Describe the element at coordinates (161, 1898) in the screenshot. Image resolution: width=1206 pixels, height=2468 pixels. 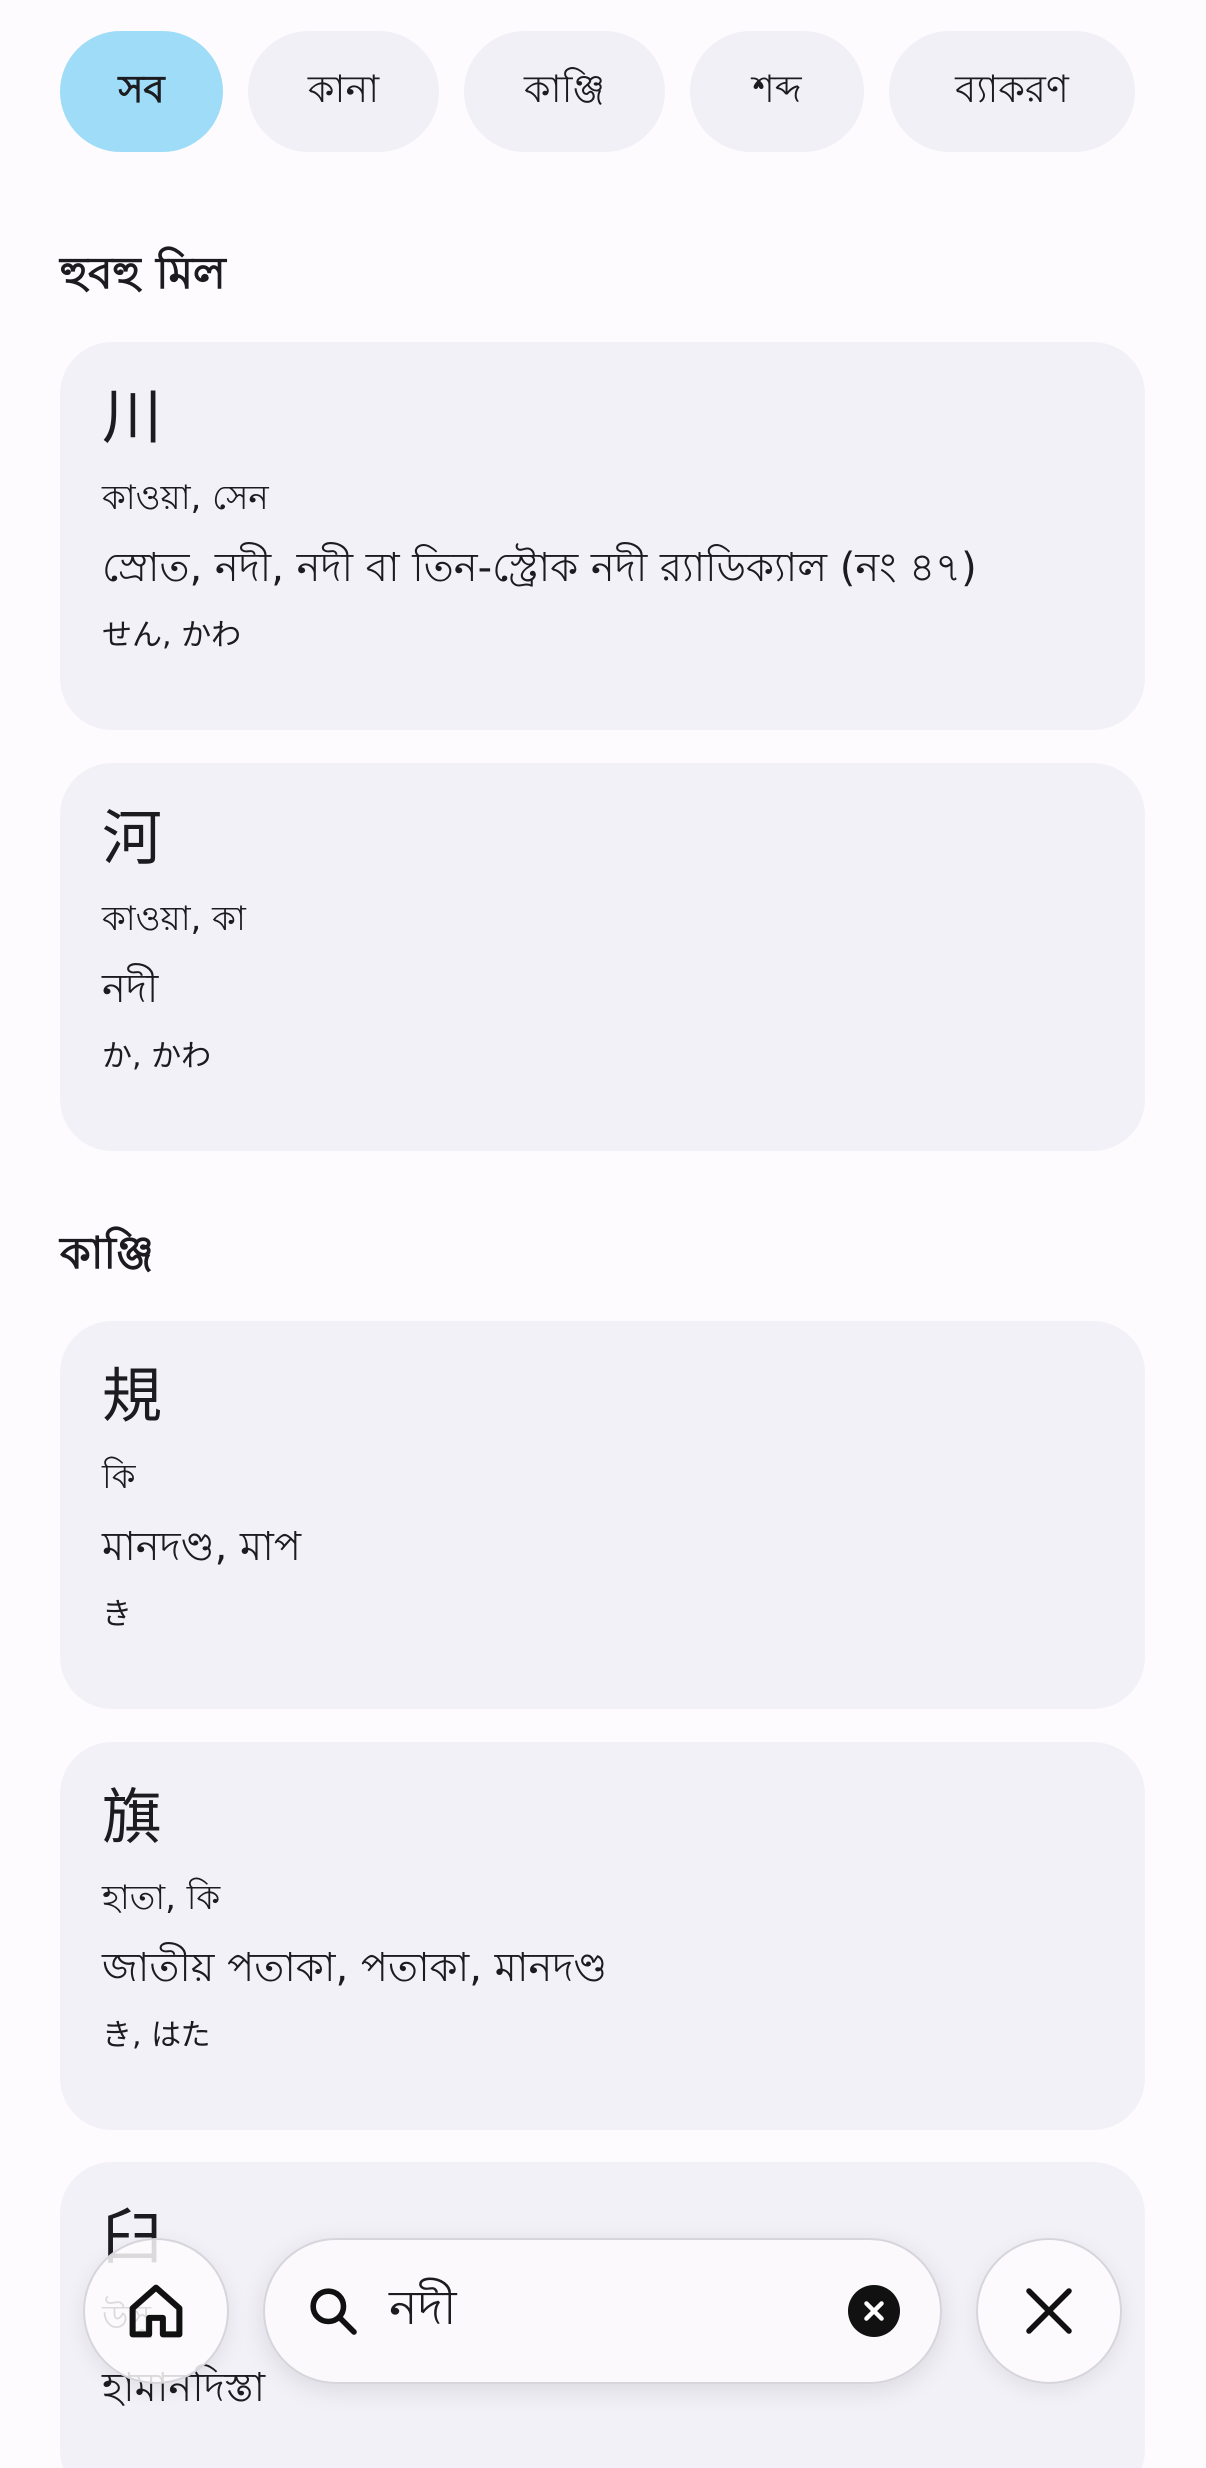
I see `reading-text: হাতা, কি` at that location.